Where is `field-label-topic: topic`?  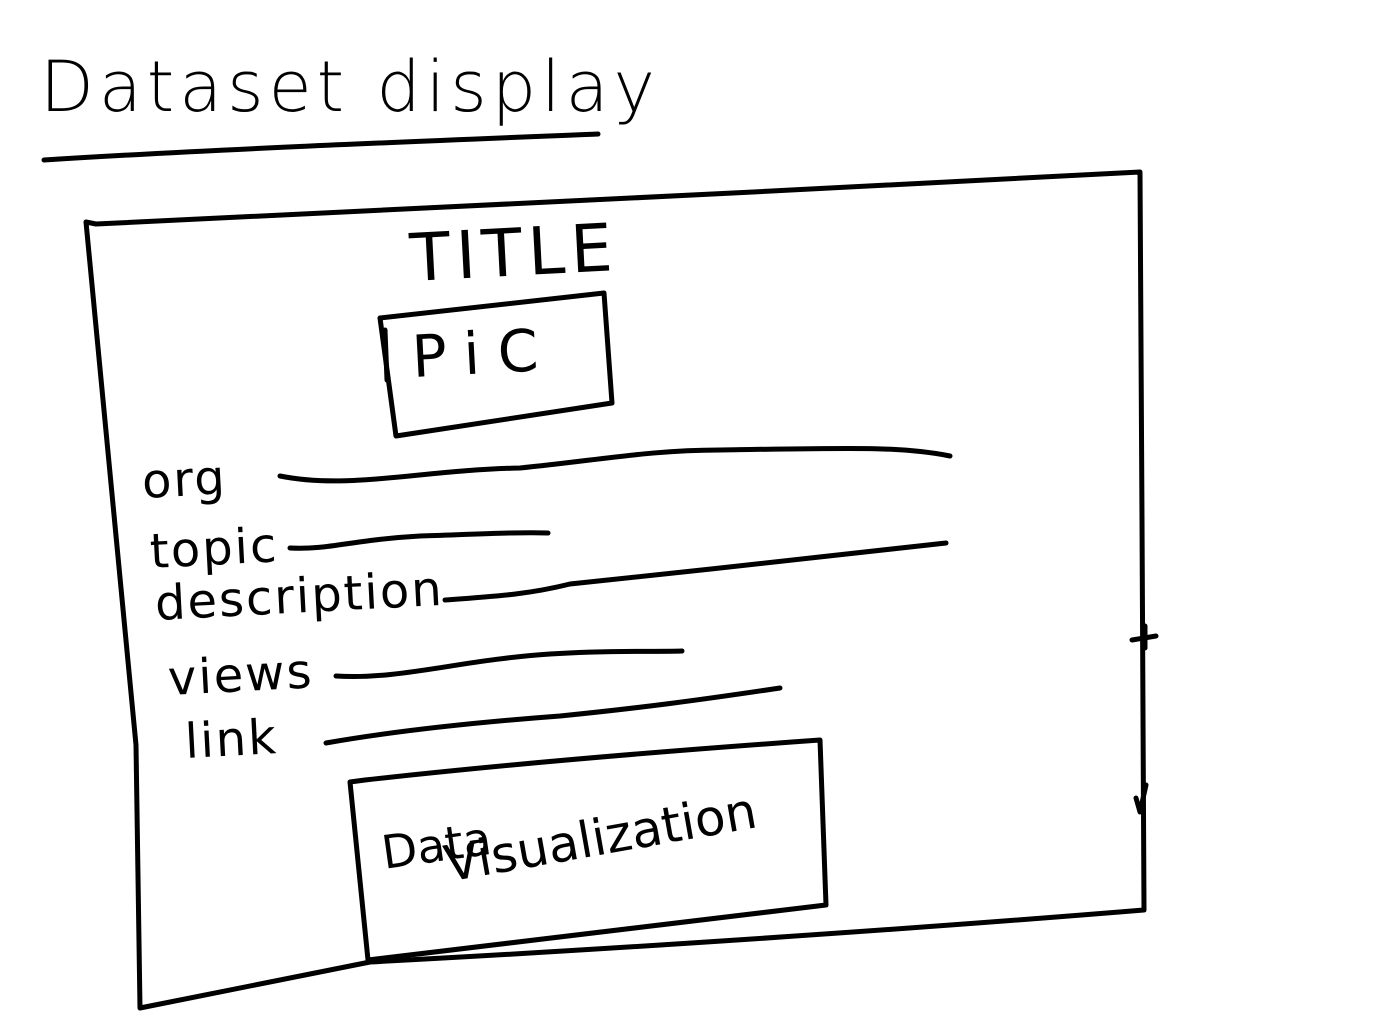 field-label-topic: topic is located at coordinates (214, 548).